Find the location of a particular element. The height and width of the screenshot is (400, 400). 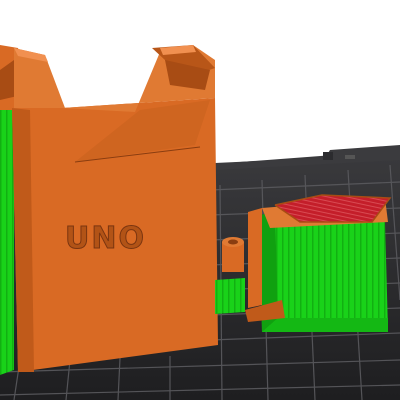

uno-embossed-text: UNO is located at coordinates (105, 238).